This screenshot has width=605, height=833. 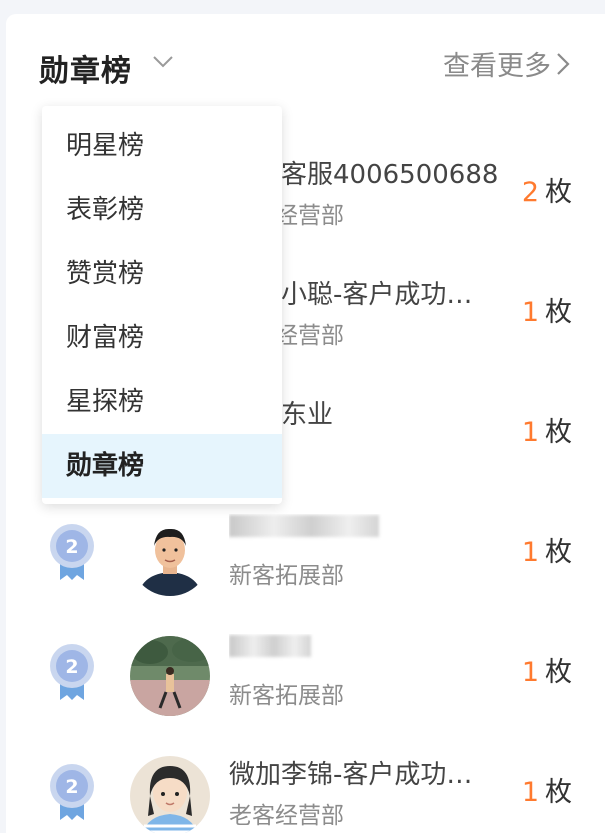 What do you see at coordinates (563, 63) in the screenshot?
I see `chevron-right-icon` at bounding box center [563, 63].